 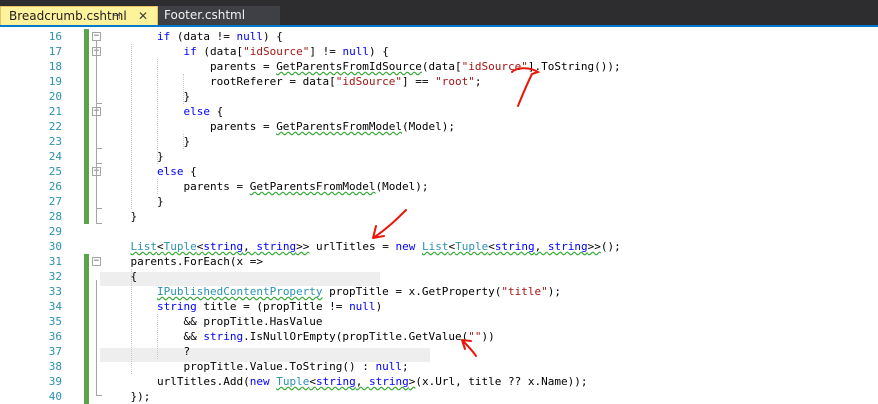 I want to click on hand-drawn-annotations, so click(x=456, y=212).